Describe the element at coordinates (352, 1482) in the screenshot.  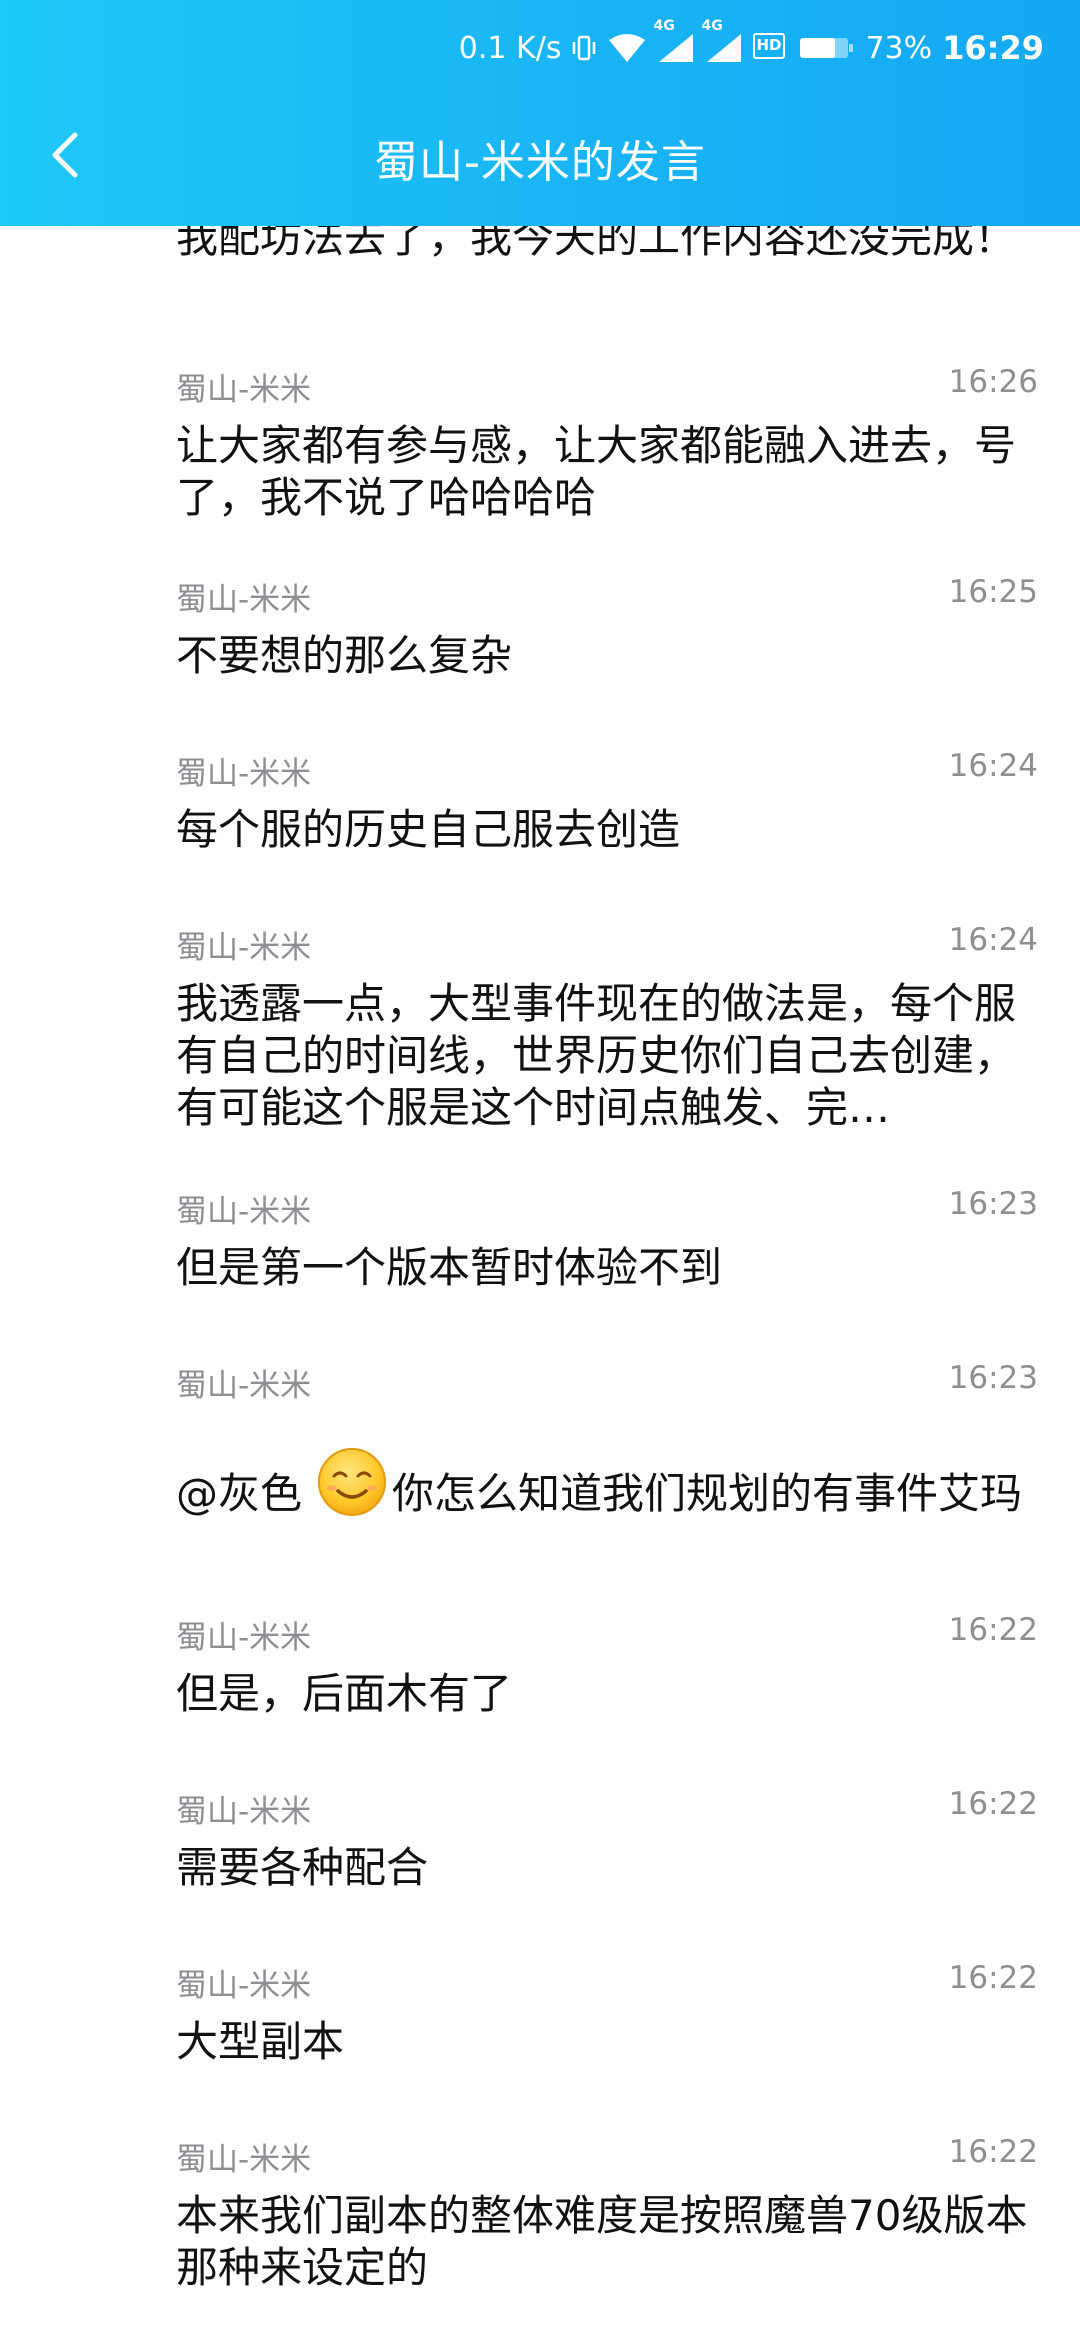
I see `smiling-face-icon` at that location.